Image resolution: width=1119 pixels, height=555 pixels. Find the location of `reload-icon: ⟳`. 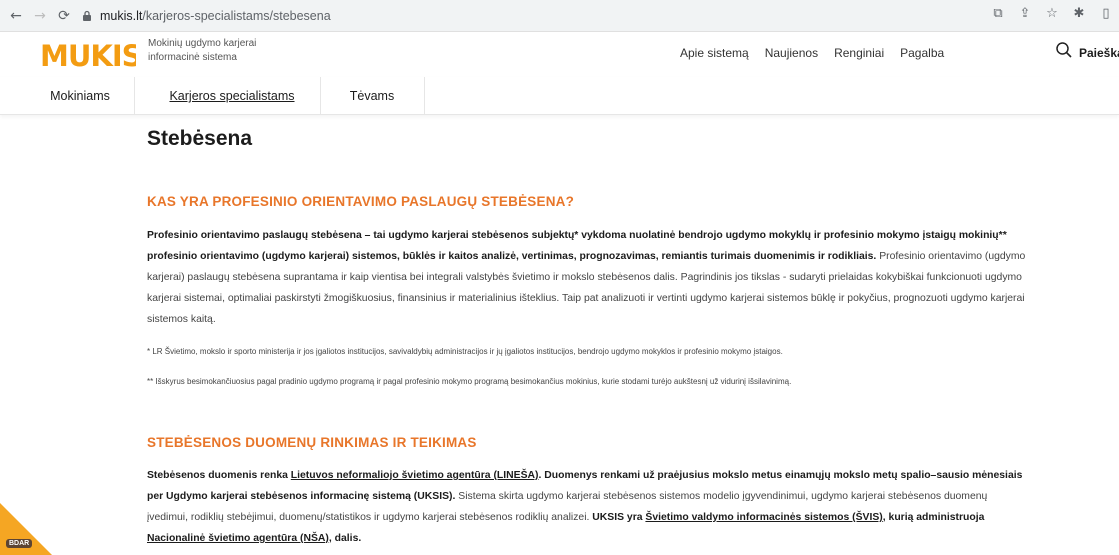

reload-icon: ⟳ is located at coordinates (64, 16).